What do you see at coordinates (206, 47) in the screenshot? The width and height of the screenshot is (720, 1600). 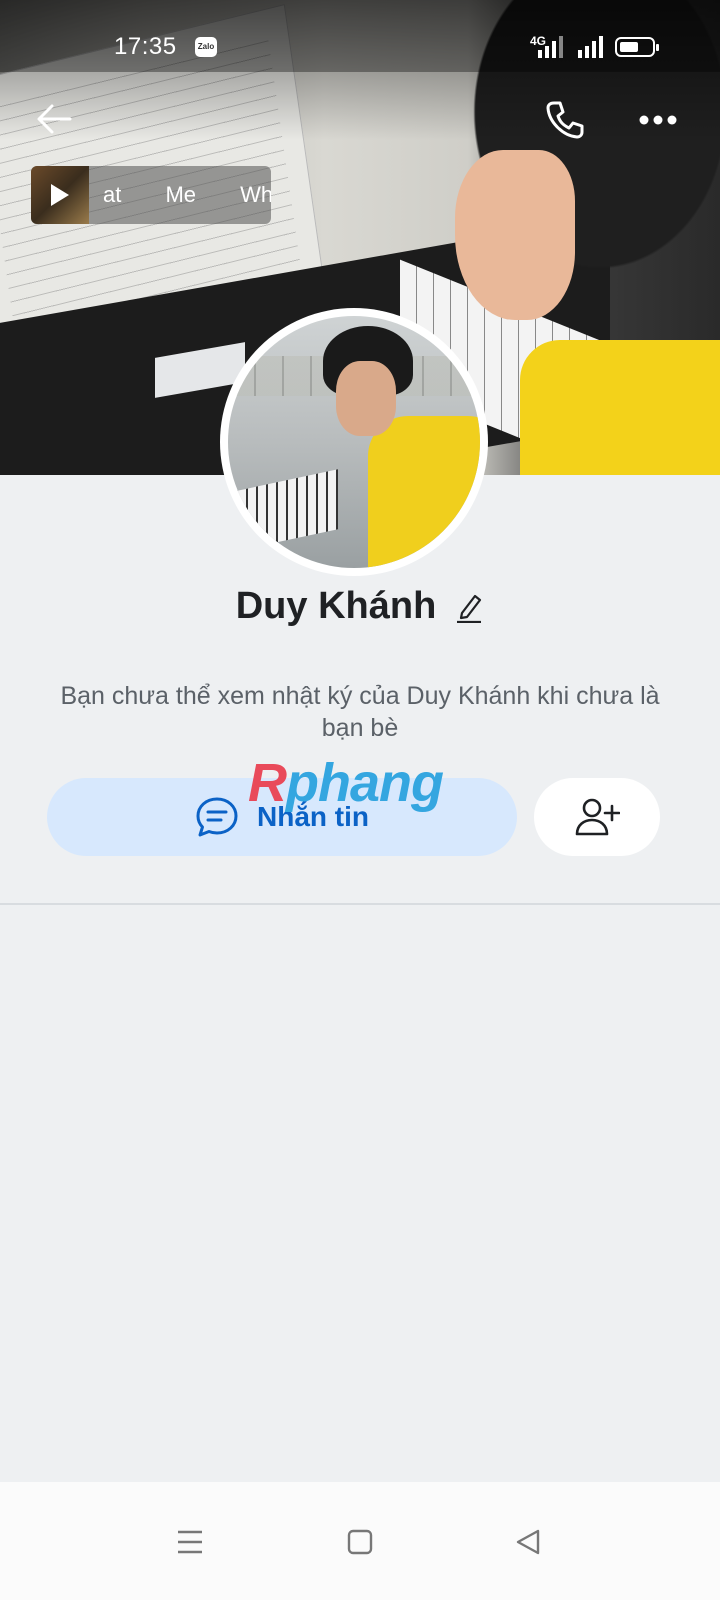 I see `zalo-notification-icon: Zalo` at bounding box center [206, 47].